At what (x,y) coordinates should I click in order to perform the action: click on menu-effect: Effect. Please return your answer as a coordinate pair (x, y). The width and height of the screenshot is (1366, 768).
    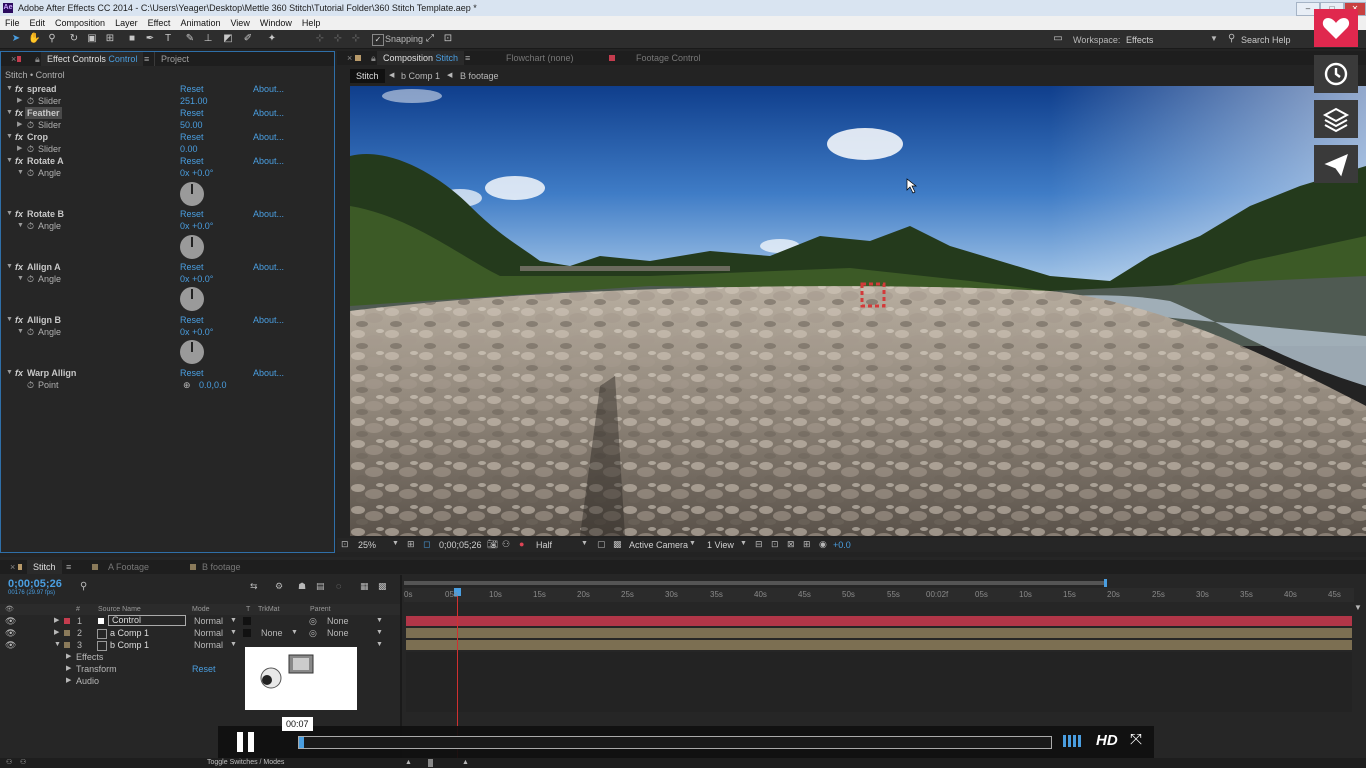
    Looking at the image, I should click on (159, 23).